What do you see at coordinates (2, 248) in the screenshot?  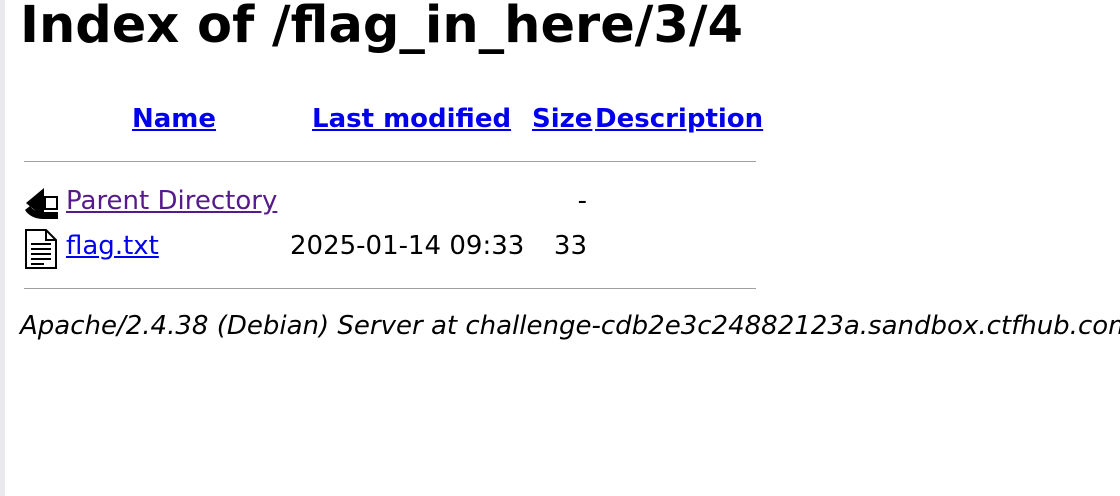 I see `window-left-edge` at bounding box center [2, 248].